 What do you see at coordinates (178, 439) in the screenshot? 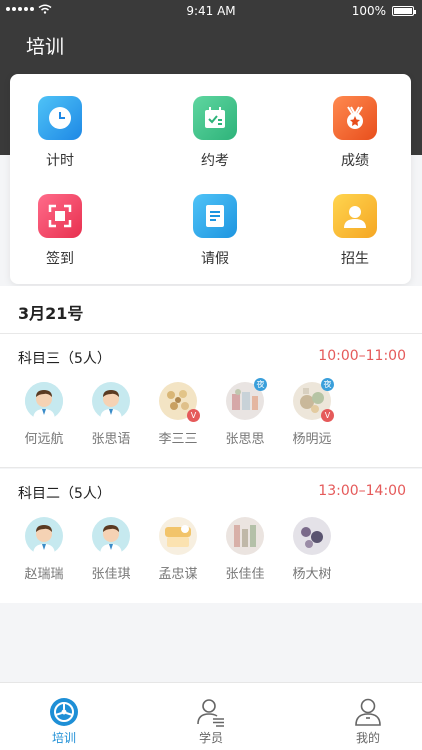
I see `student-name: 李三三` at bounding box center [178, 439].